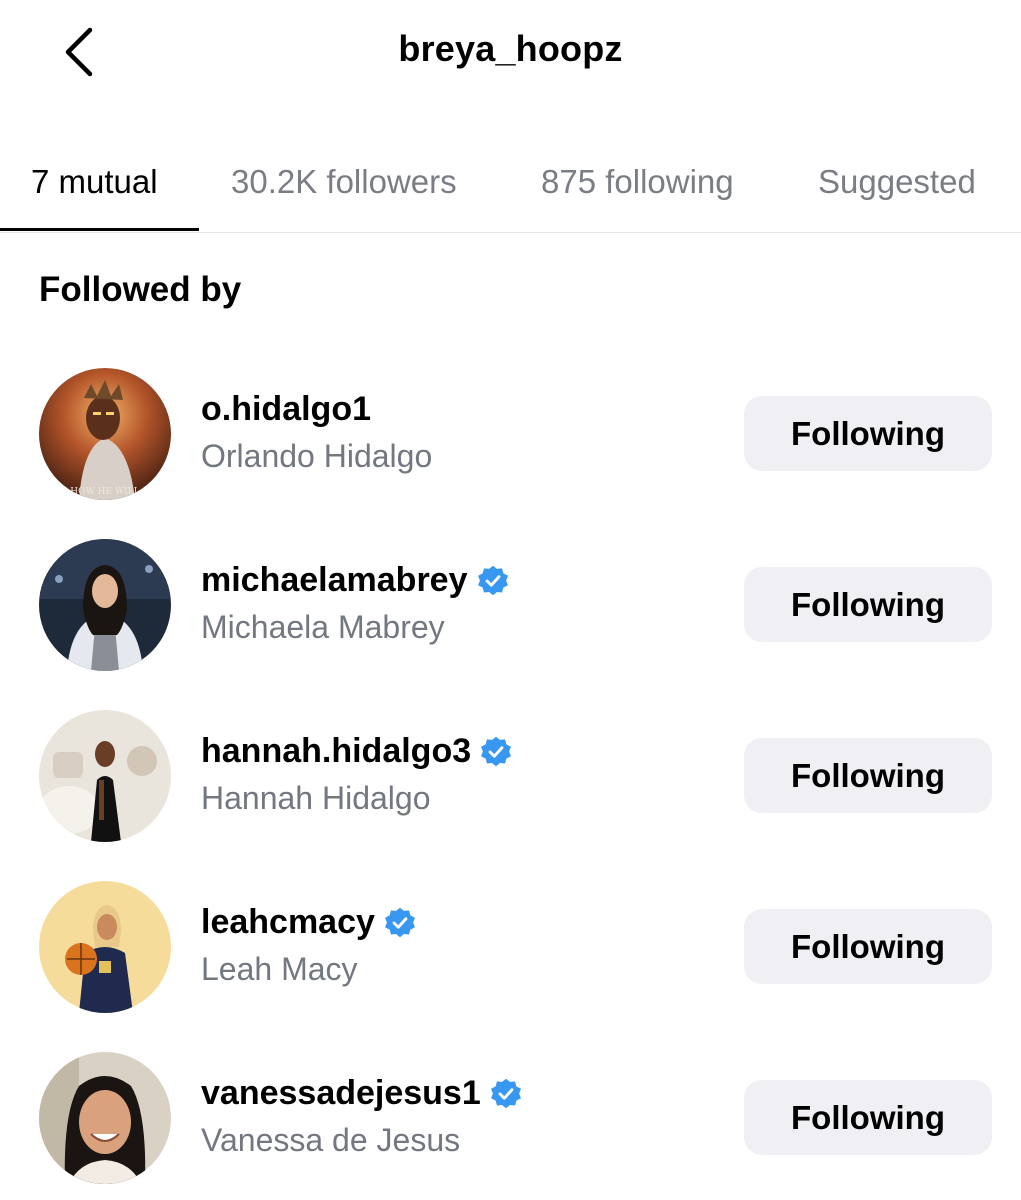  I want to click on tab-suggested: Suggested, so click(897, 186).